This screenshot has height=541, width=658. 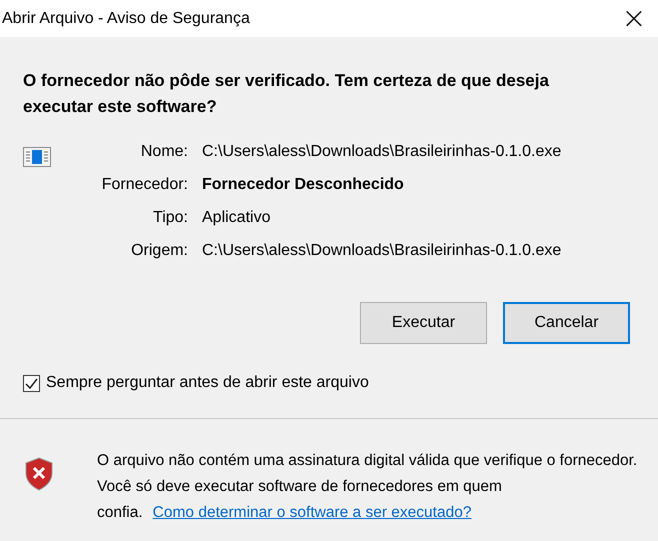 I want to click on warning-heading: O fornecedor não pôde ser verificado. Tem certeza de que deseja executar este software?, so click(x=286, y=94).